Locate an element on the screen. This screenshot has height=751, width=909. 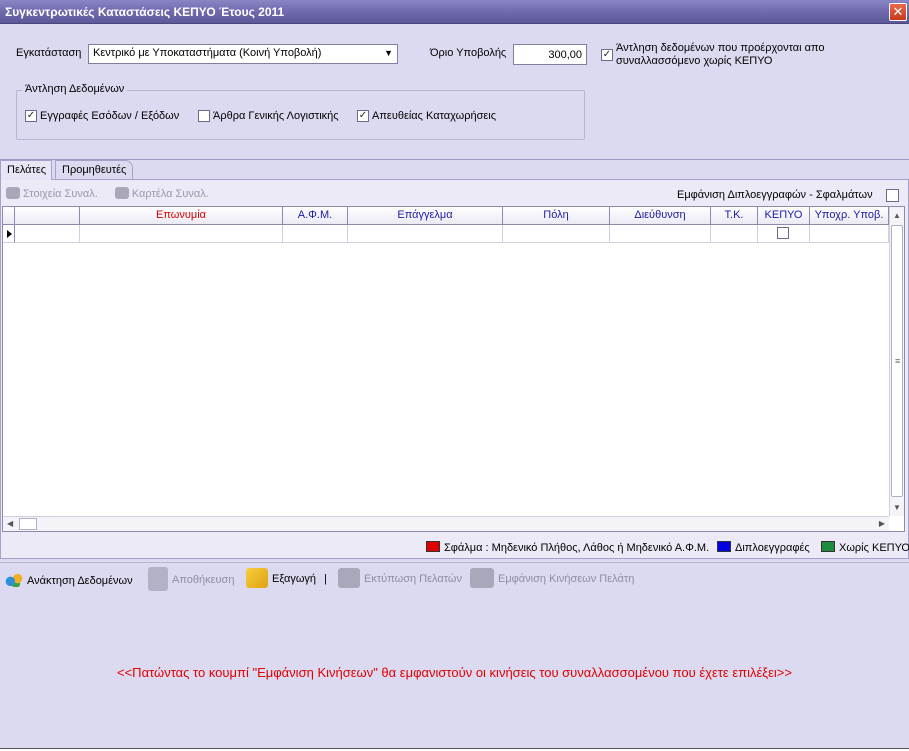
column-header-kepyo: ΚΕΠΥΟ is located at coordinates (784, 216).